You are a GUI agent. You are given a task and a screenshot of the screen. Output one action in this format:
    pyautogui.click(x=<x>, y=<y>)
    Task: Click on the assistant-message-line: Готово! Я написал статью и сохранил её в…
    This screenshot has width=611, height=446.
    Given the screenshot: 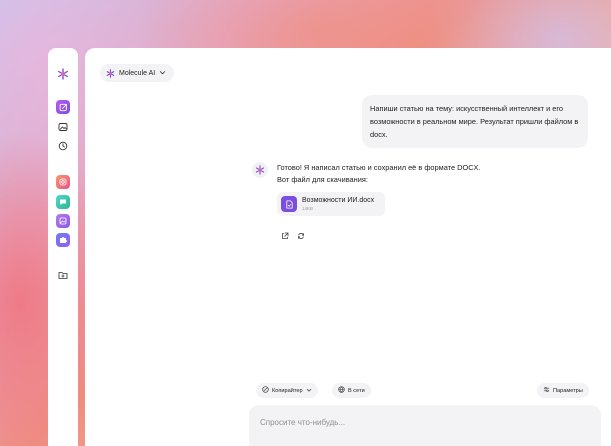 What is the action you would take?
    pyautogui.click(x=379, y=167)
    